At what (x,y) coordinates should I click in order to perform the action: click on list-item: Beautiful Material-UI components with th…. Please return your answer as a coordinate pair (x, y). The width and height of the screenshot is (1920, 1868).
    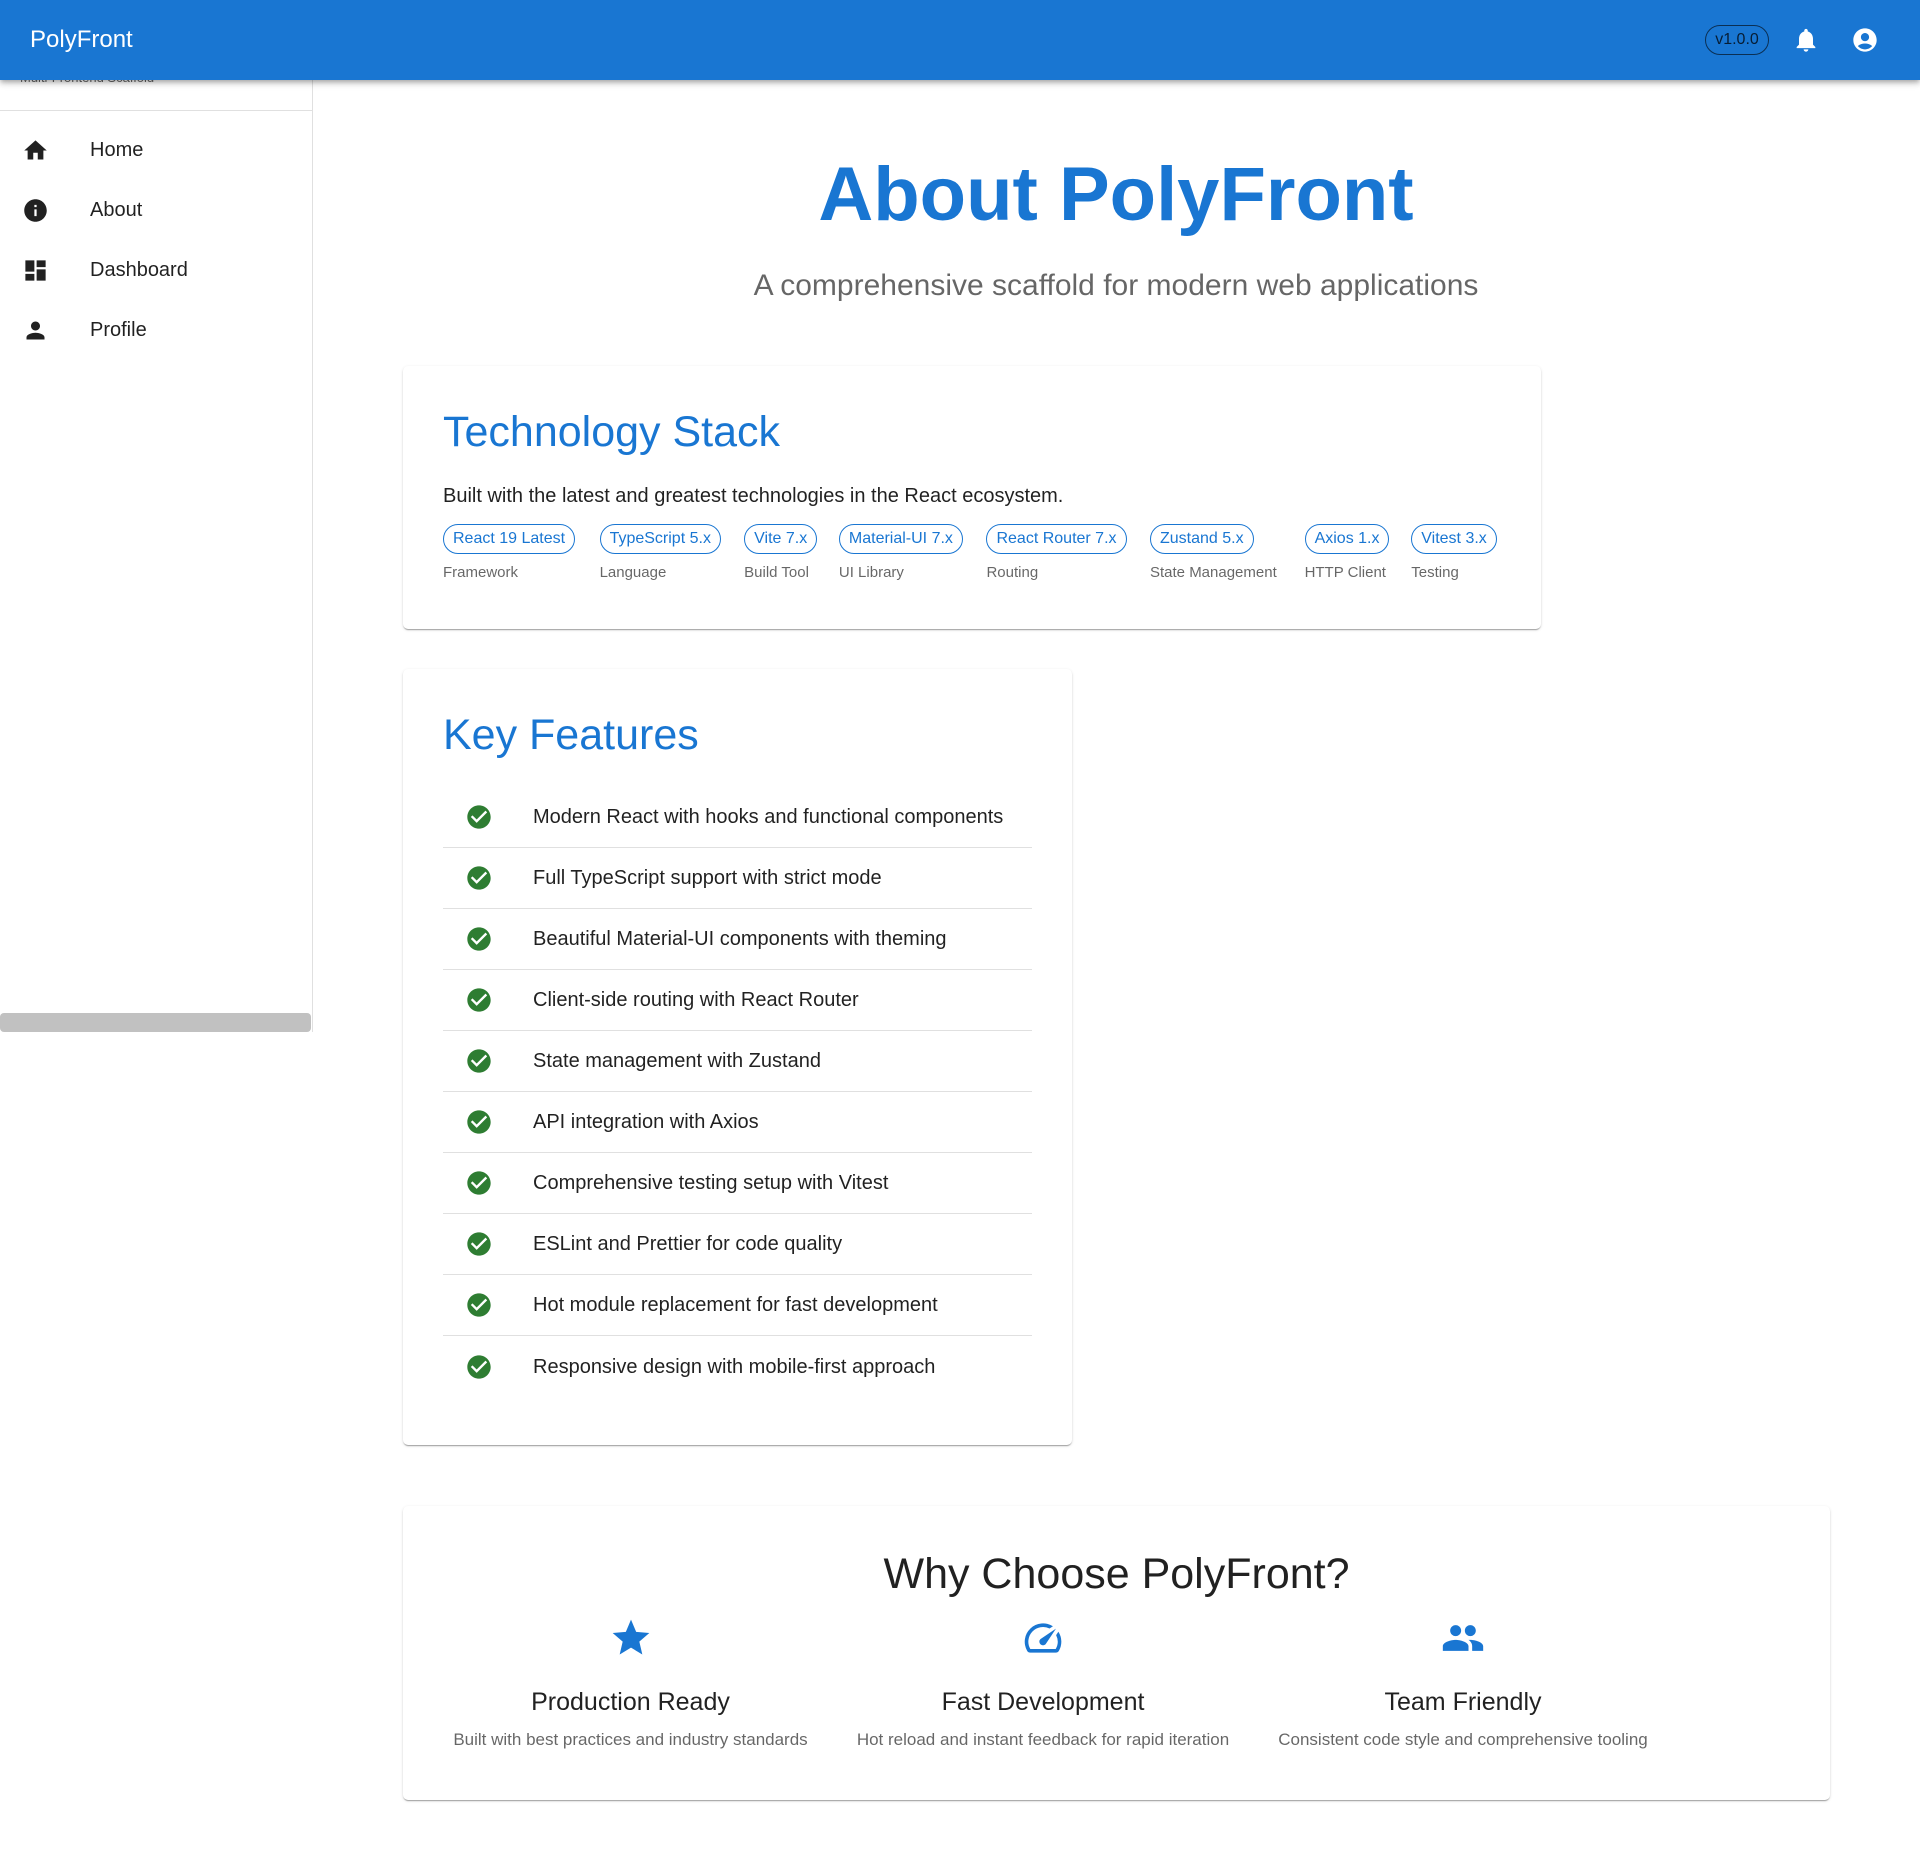
    Looking at the image, I should click on (737, 939).